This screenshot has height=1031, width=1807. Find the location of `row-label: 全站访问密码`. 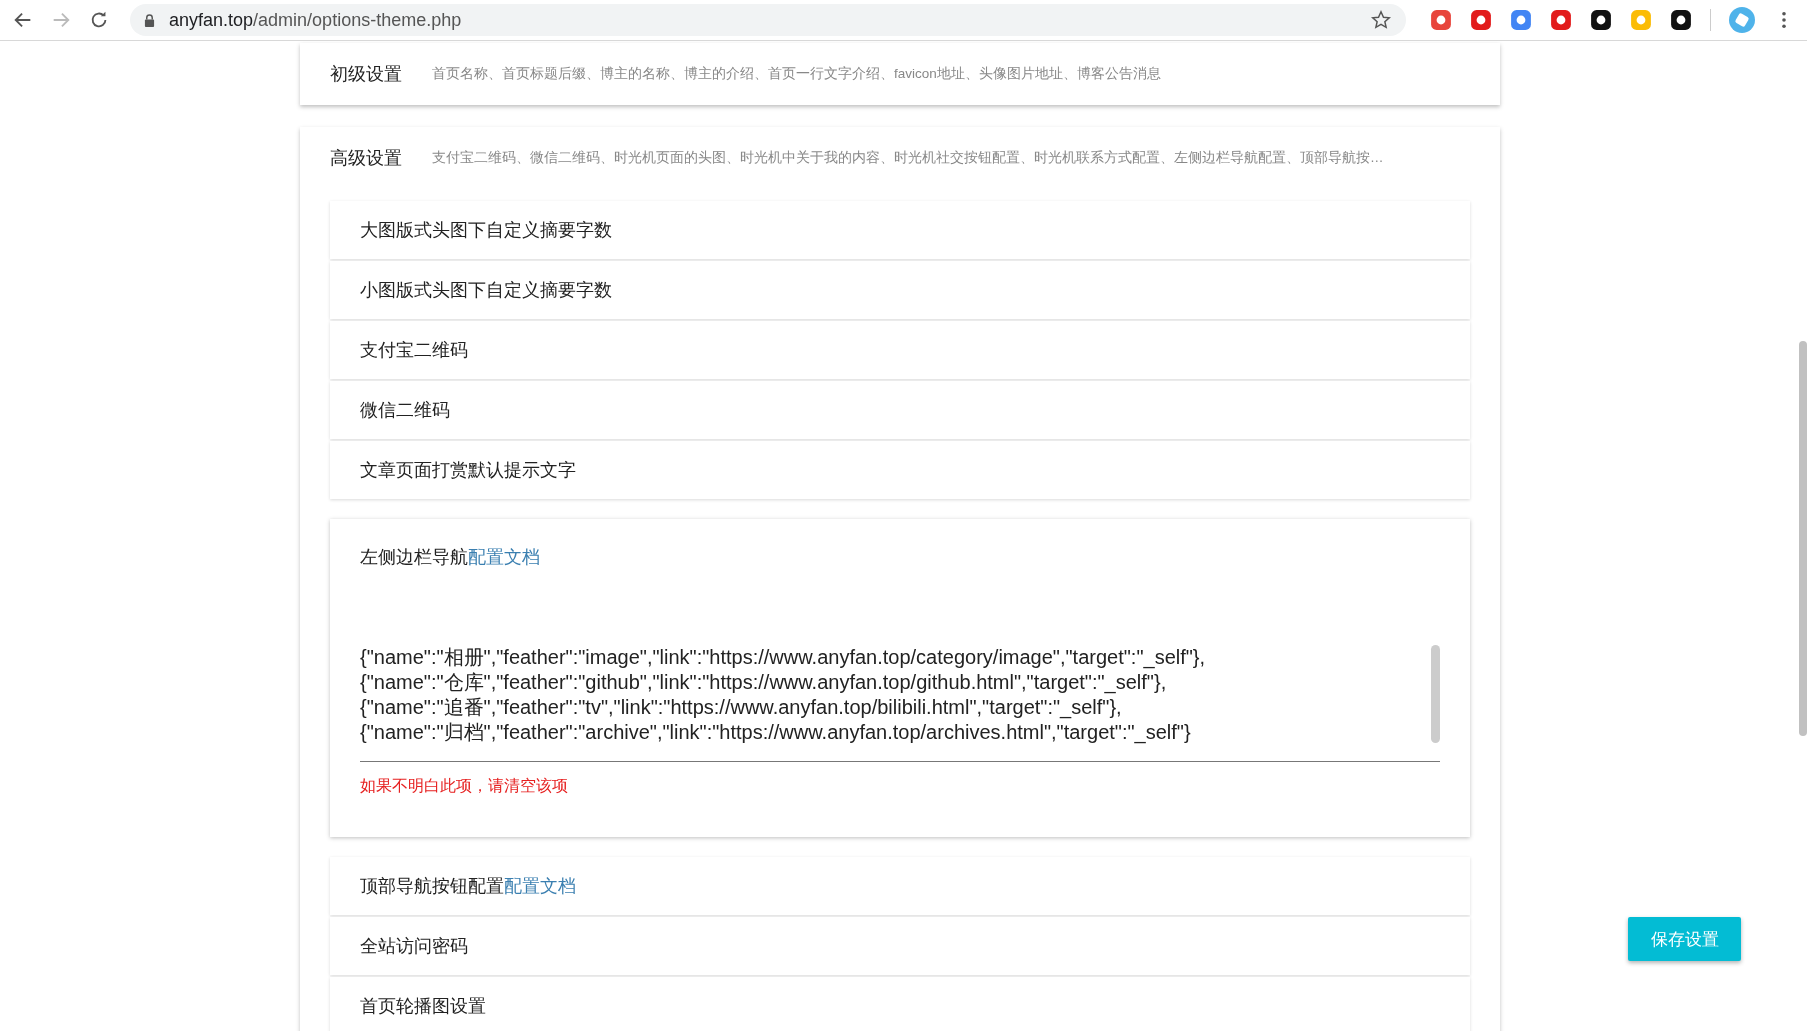

row-label: 全站访问密码 is located at coordinates (414, 946).